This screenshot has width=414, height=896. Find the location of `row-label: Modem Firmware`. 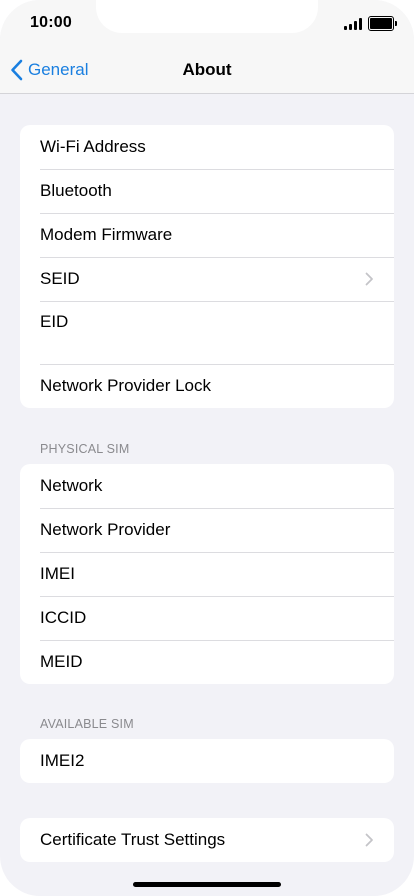

row-label: Modem Firmware is located at coordinates (106, 234).